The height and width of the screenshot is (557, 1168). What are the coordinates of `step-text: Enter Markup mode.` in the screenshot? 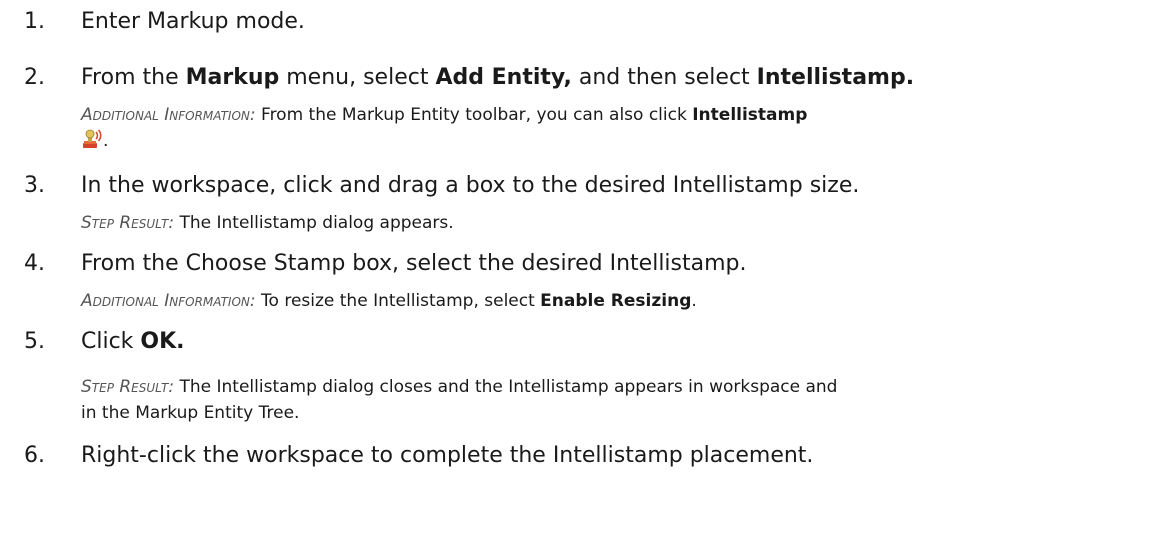 It's located at (193, 21).